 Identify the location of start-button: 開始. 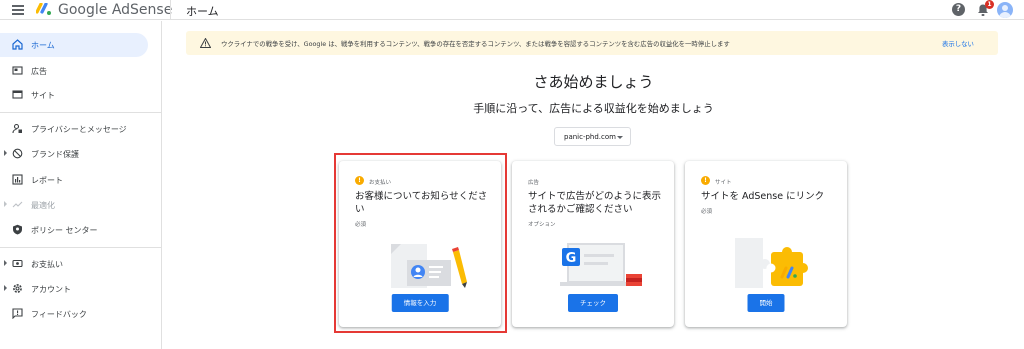
(766, 303).